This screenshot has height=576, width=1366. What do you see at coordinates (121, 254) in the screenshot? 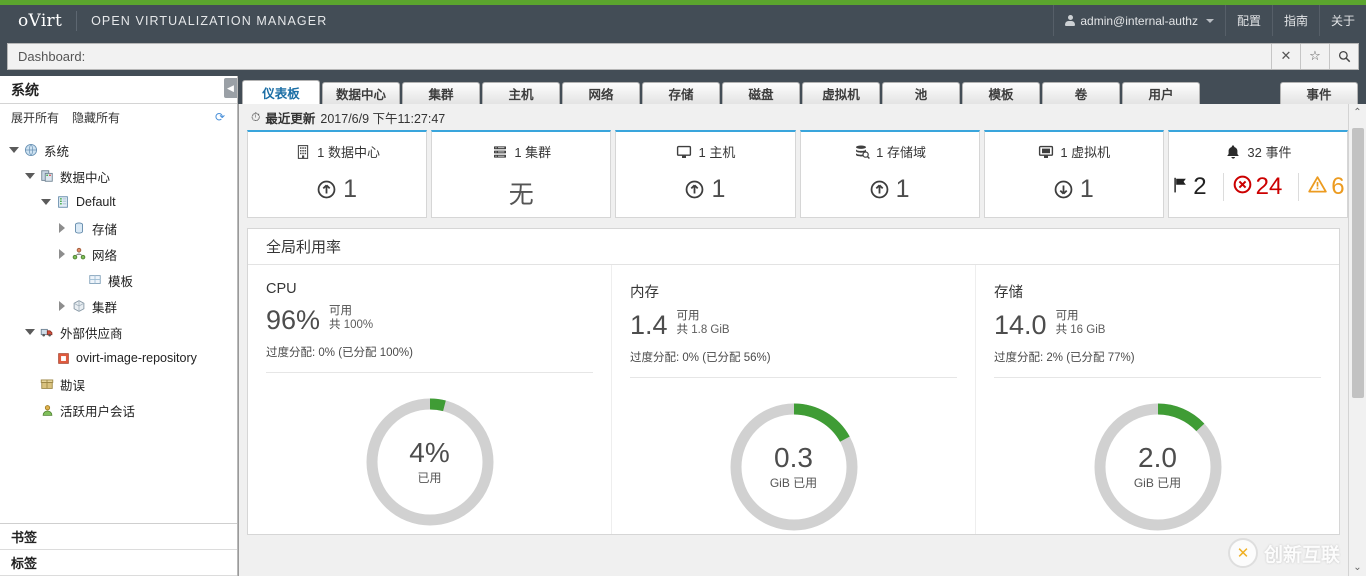
I see `tree-node-网络: 网络` at bounding box center [121, 254].